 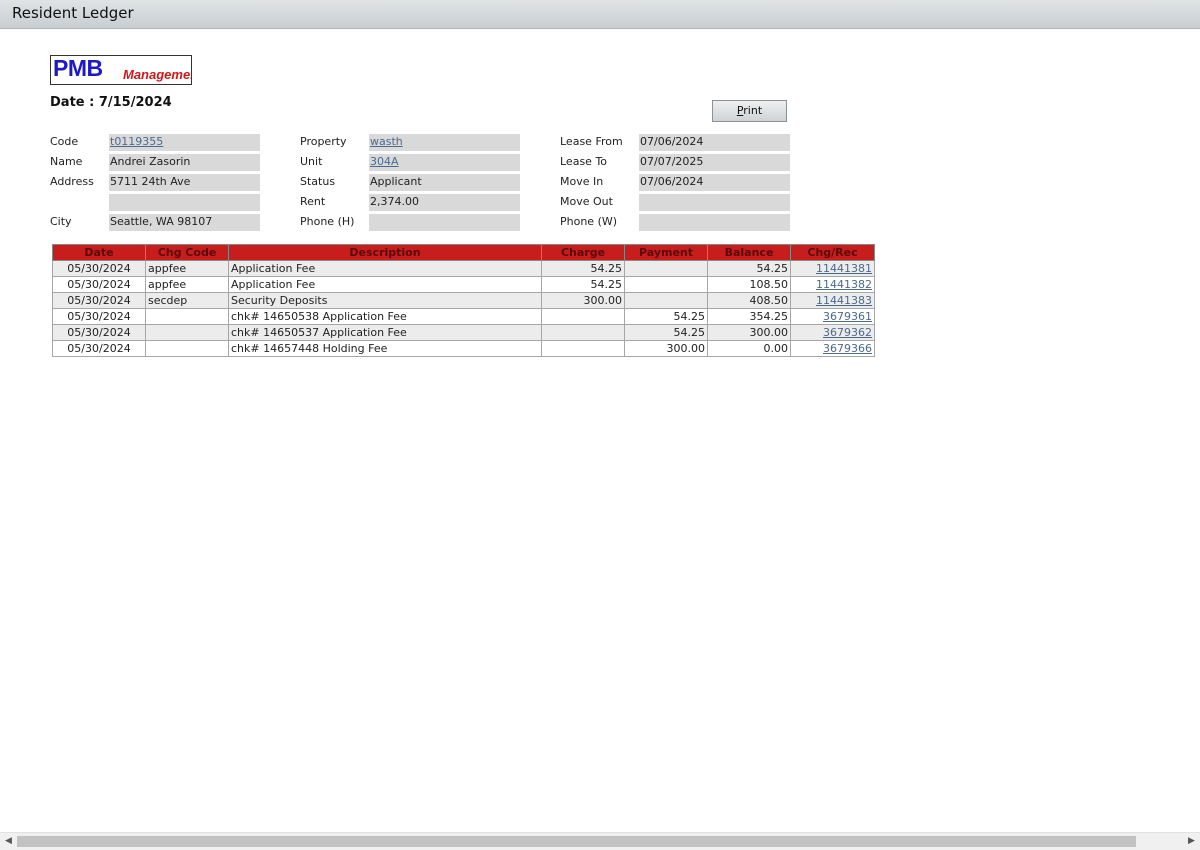 What do you see at coordinates (576, 841) in the screenshot?
I see `scrollbar-thumb` at bounding box center [576, 841].